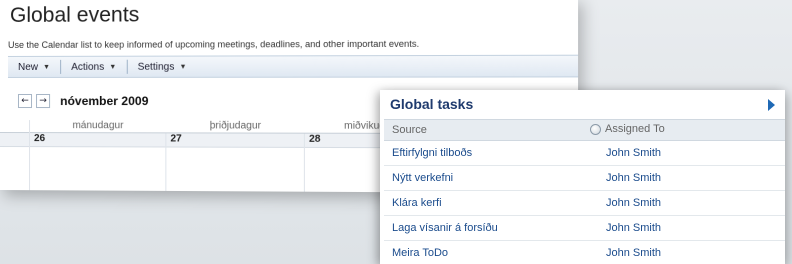 The image size is (792, 264). What do you see at coordinates (420, 253) in the screenshot?
I see `task-source-link: Meira ToDo` at bounding box center [420, 253].